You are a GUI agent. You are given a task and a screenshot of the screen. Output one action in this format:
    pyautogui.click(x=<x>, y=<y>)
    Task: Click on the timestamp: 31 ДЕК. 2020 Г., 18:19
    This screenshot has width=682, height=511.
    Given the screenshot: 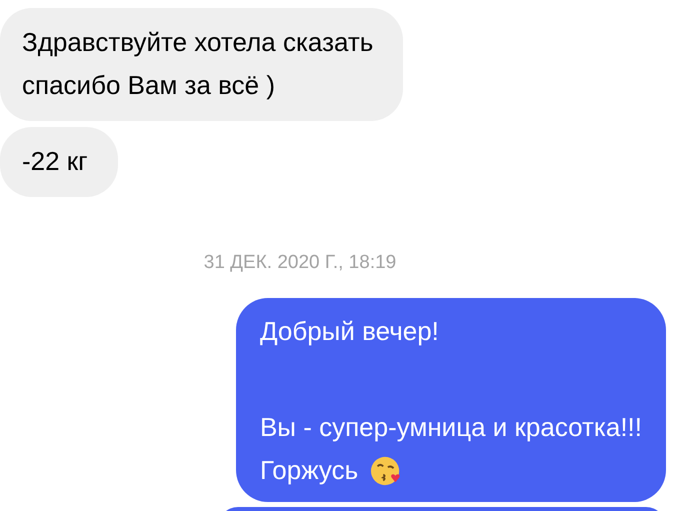 What is the action you would take?
    pyautogui.click(x=301, y=263)
    